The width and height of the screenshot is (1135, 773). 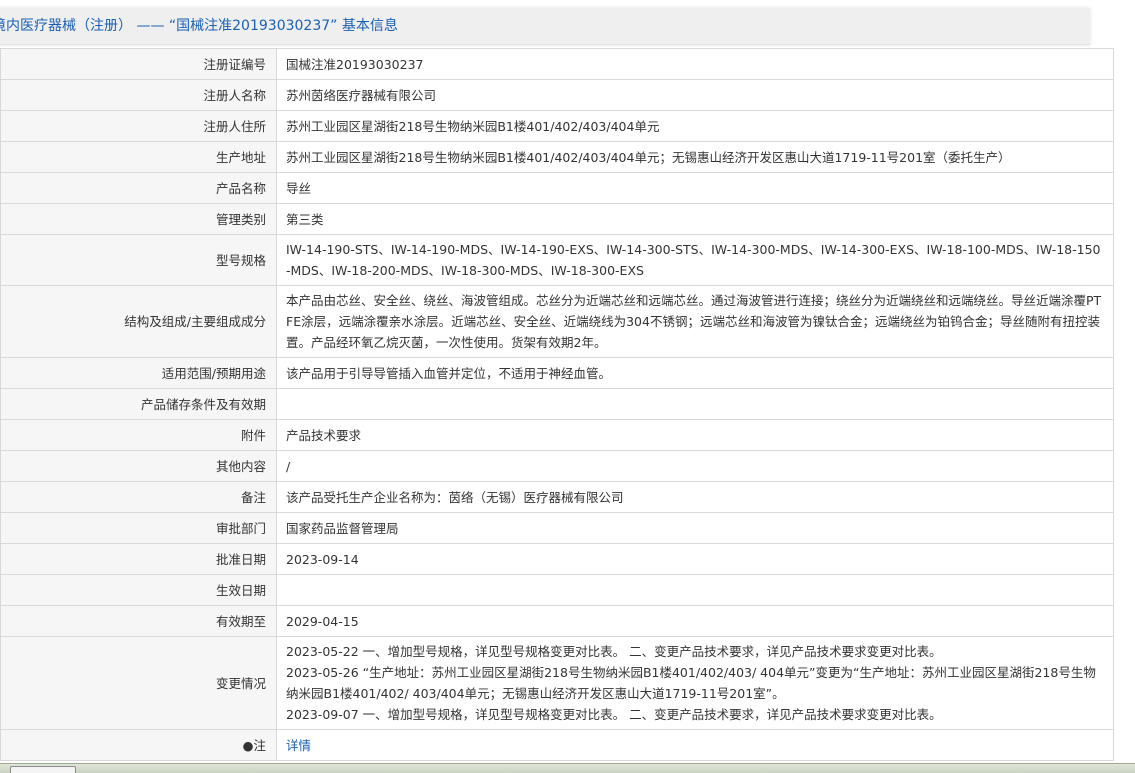 What do you see at coordinates (695, 528) in the screenshot?
I see `field-value: 国家药品监督管理局` at bounding box center [695, 528].